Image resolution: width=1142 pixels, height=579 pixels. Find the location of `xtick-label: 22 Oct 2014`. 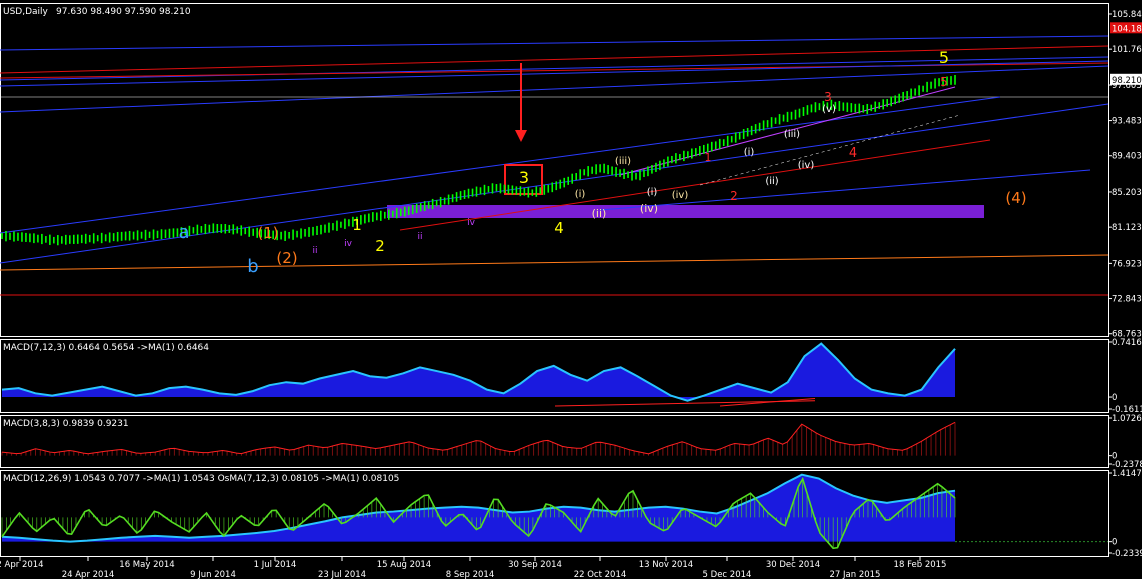

xtick-label: 22 Oct 2014 is located at coordinates (600, 574).